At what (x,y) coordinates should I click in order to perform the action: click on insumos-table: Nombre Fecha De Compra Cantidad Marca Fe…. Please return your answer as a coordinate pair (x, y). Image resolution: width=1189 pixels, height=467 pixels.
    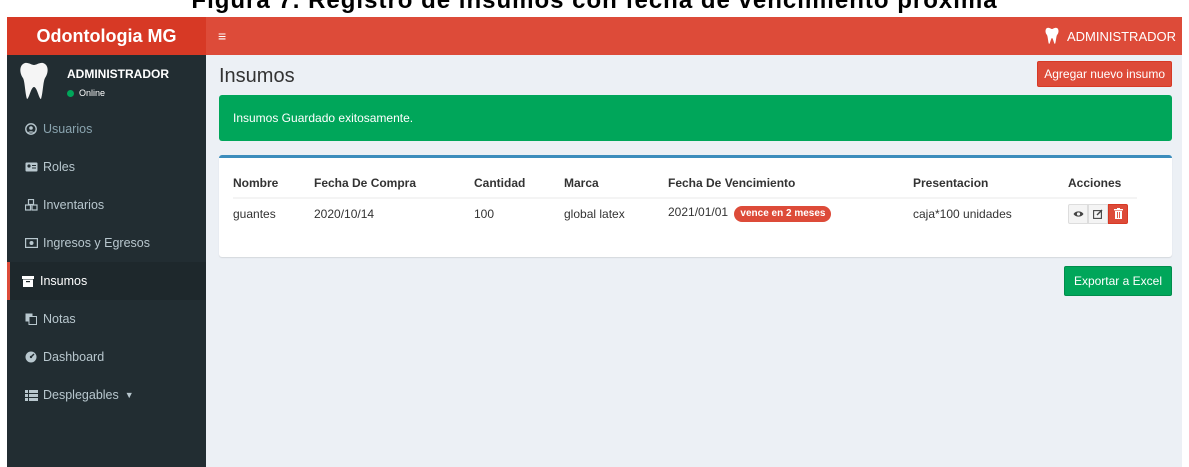
    Looking at the image, I should click on (685, 198).